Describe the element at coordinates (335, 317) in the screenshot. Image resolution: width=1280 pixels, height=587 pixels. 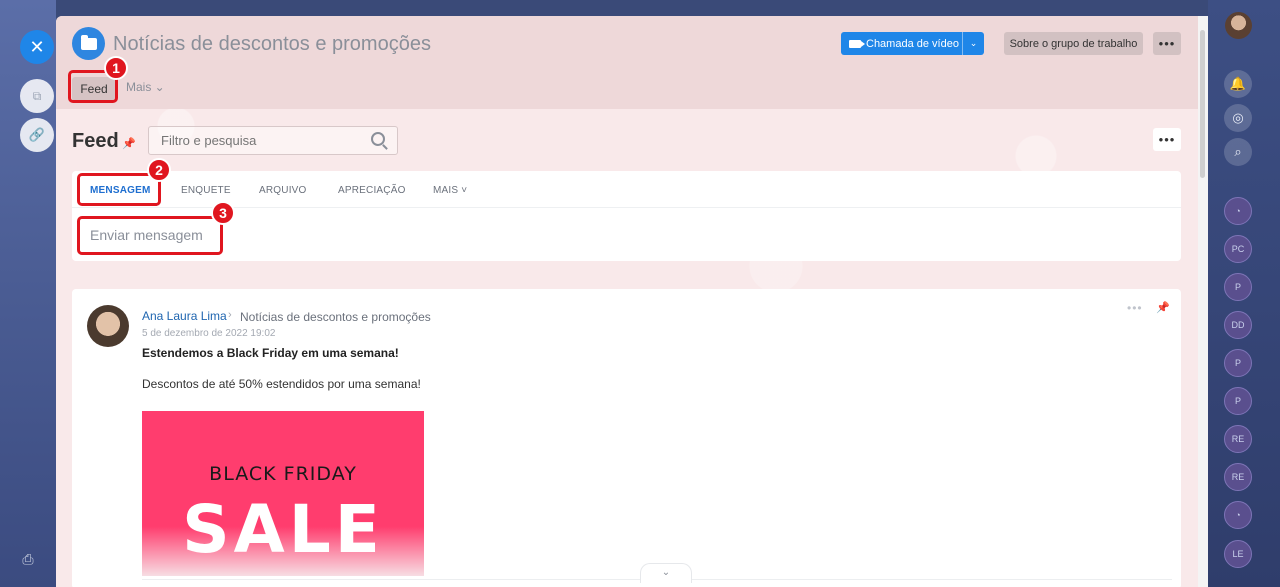
I see `post-destination: Notícias de descontos e promoções` at that location.